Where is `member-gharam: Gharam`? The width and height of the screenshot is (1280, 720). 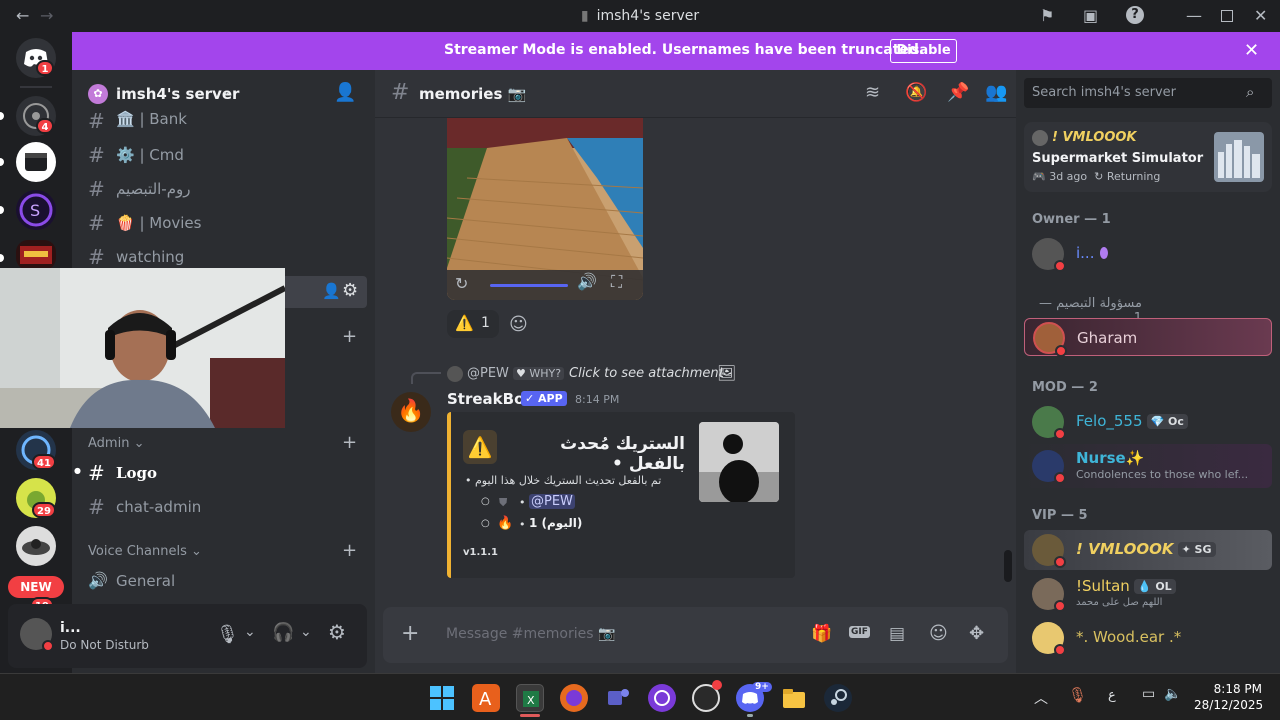
member-gharam: Gharam is located at coordinates (1148, 337).